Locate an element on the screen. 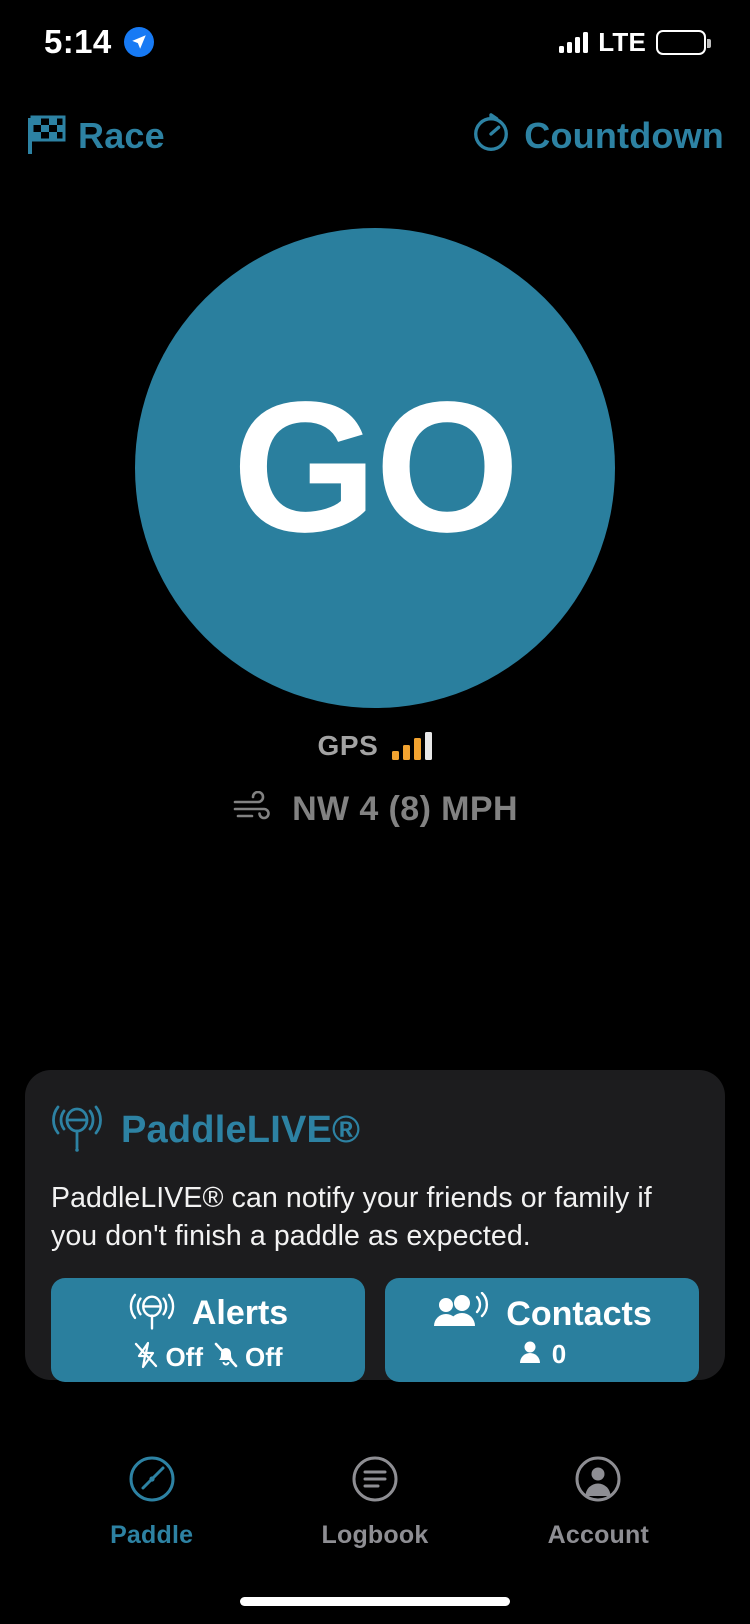  go-button-label: GO is located at coordinates (375, 467).